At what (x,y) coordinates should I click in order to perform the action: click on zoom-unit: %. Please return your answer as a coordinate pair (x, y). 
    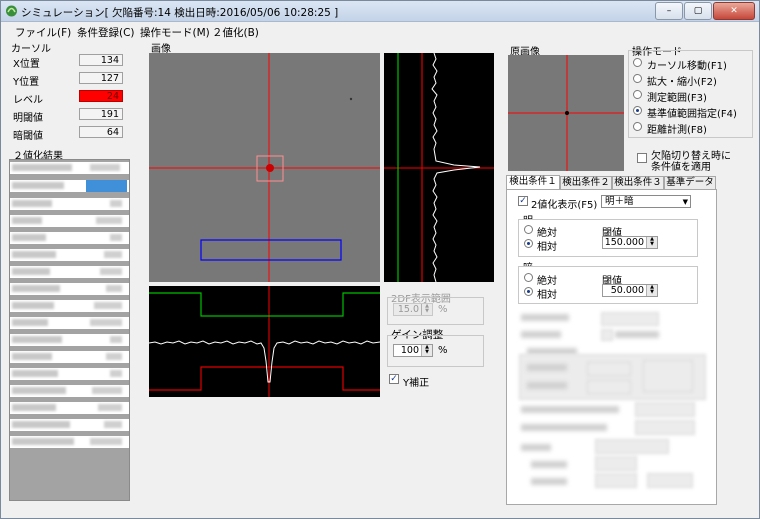
    Looking at the image, I should click on (443, 309).